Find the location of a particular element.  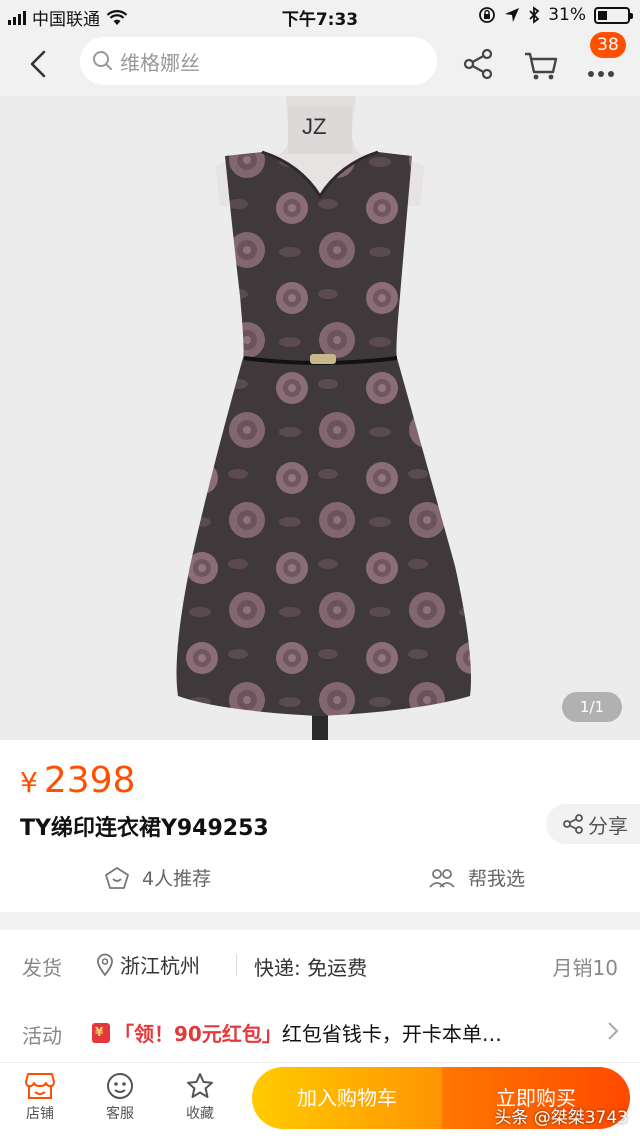

status-bar: 中国联通 下午7:33 31% is located at coordinates (320, 16).